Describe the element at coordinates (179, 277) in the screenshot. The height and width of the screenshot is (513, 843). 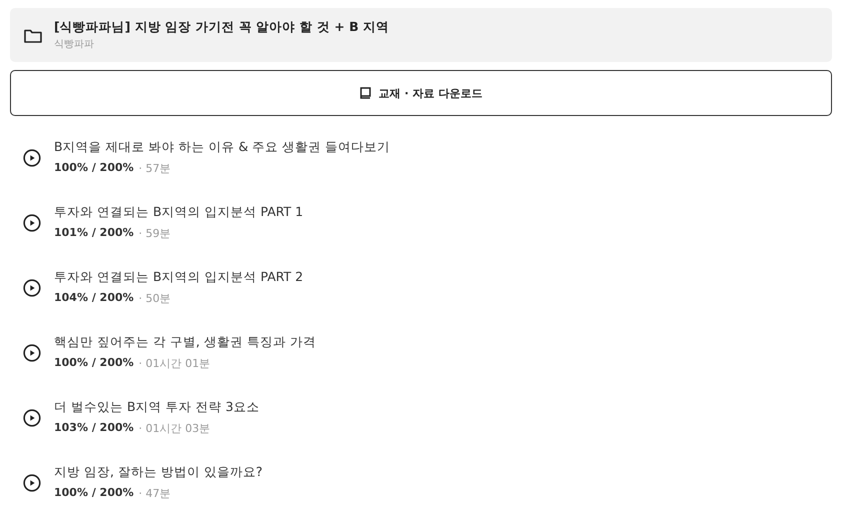
I see `lesson-title: 투자와 연결되는 B지역의 입지분석 PART 2` at that location.